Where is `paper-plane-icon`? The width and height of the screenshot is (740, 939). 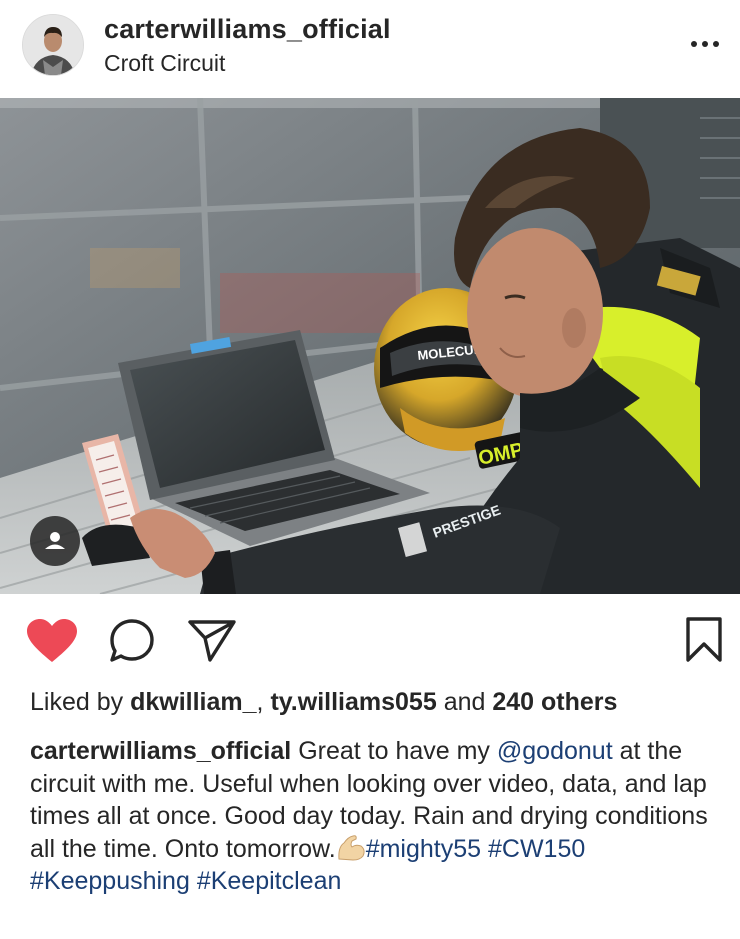
paper-plane-icon is located at coordinates (212, 641).